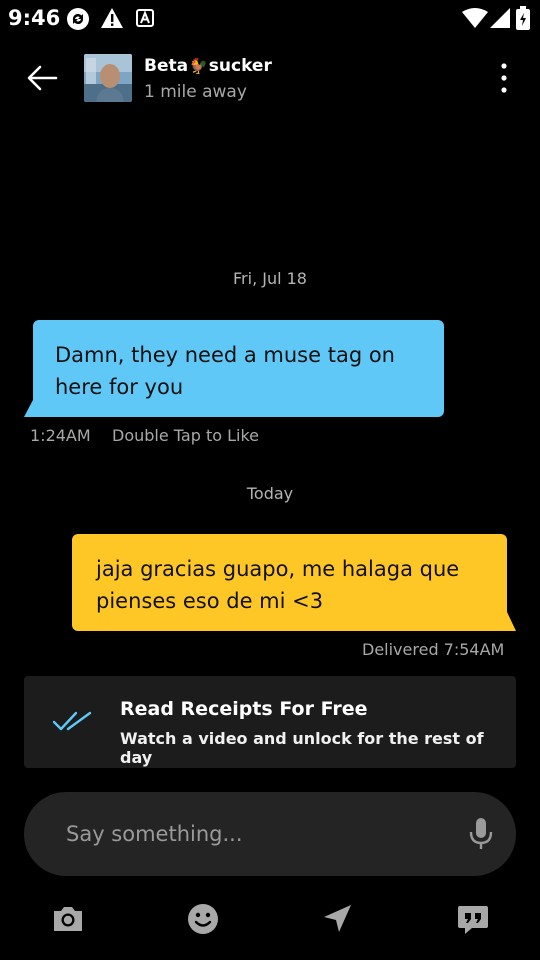  I want to click on warning-icon, so click(112, 18).